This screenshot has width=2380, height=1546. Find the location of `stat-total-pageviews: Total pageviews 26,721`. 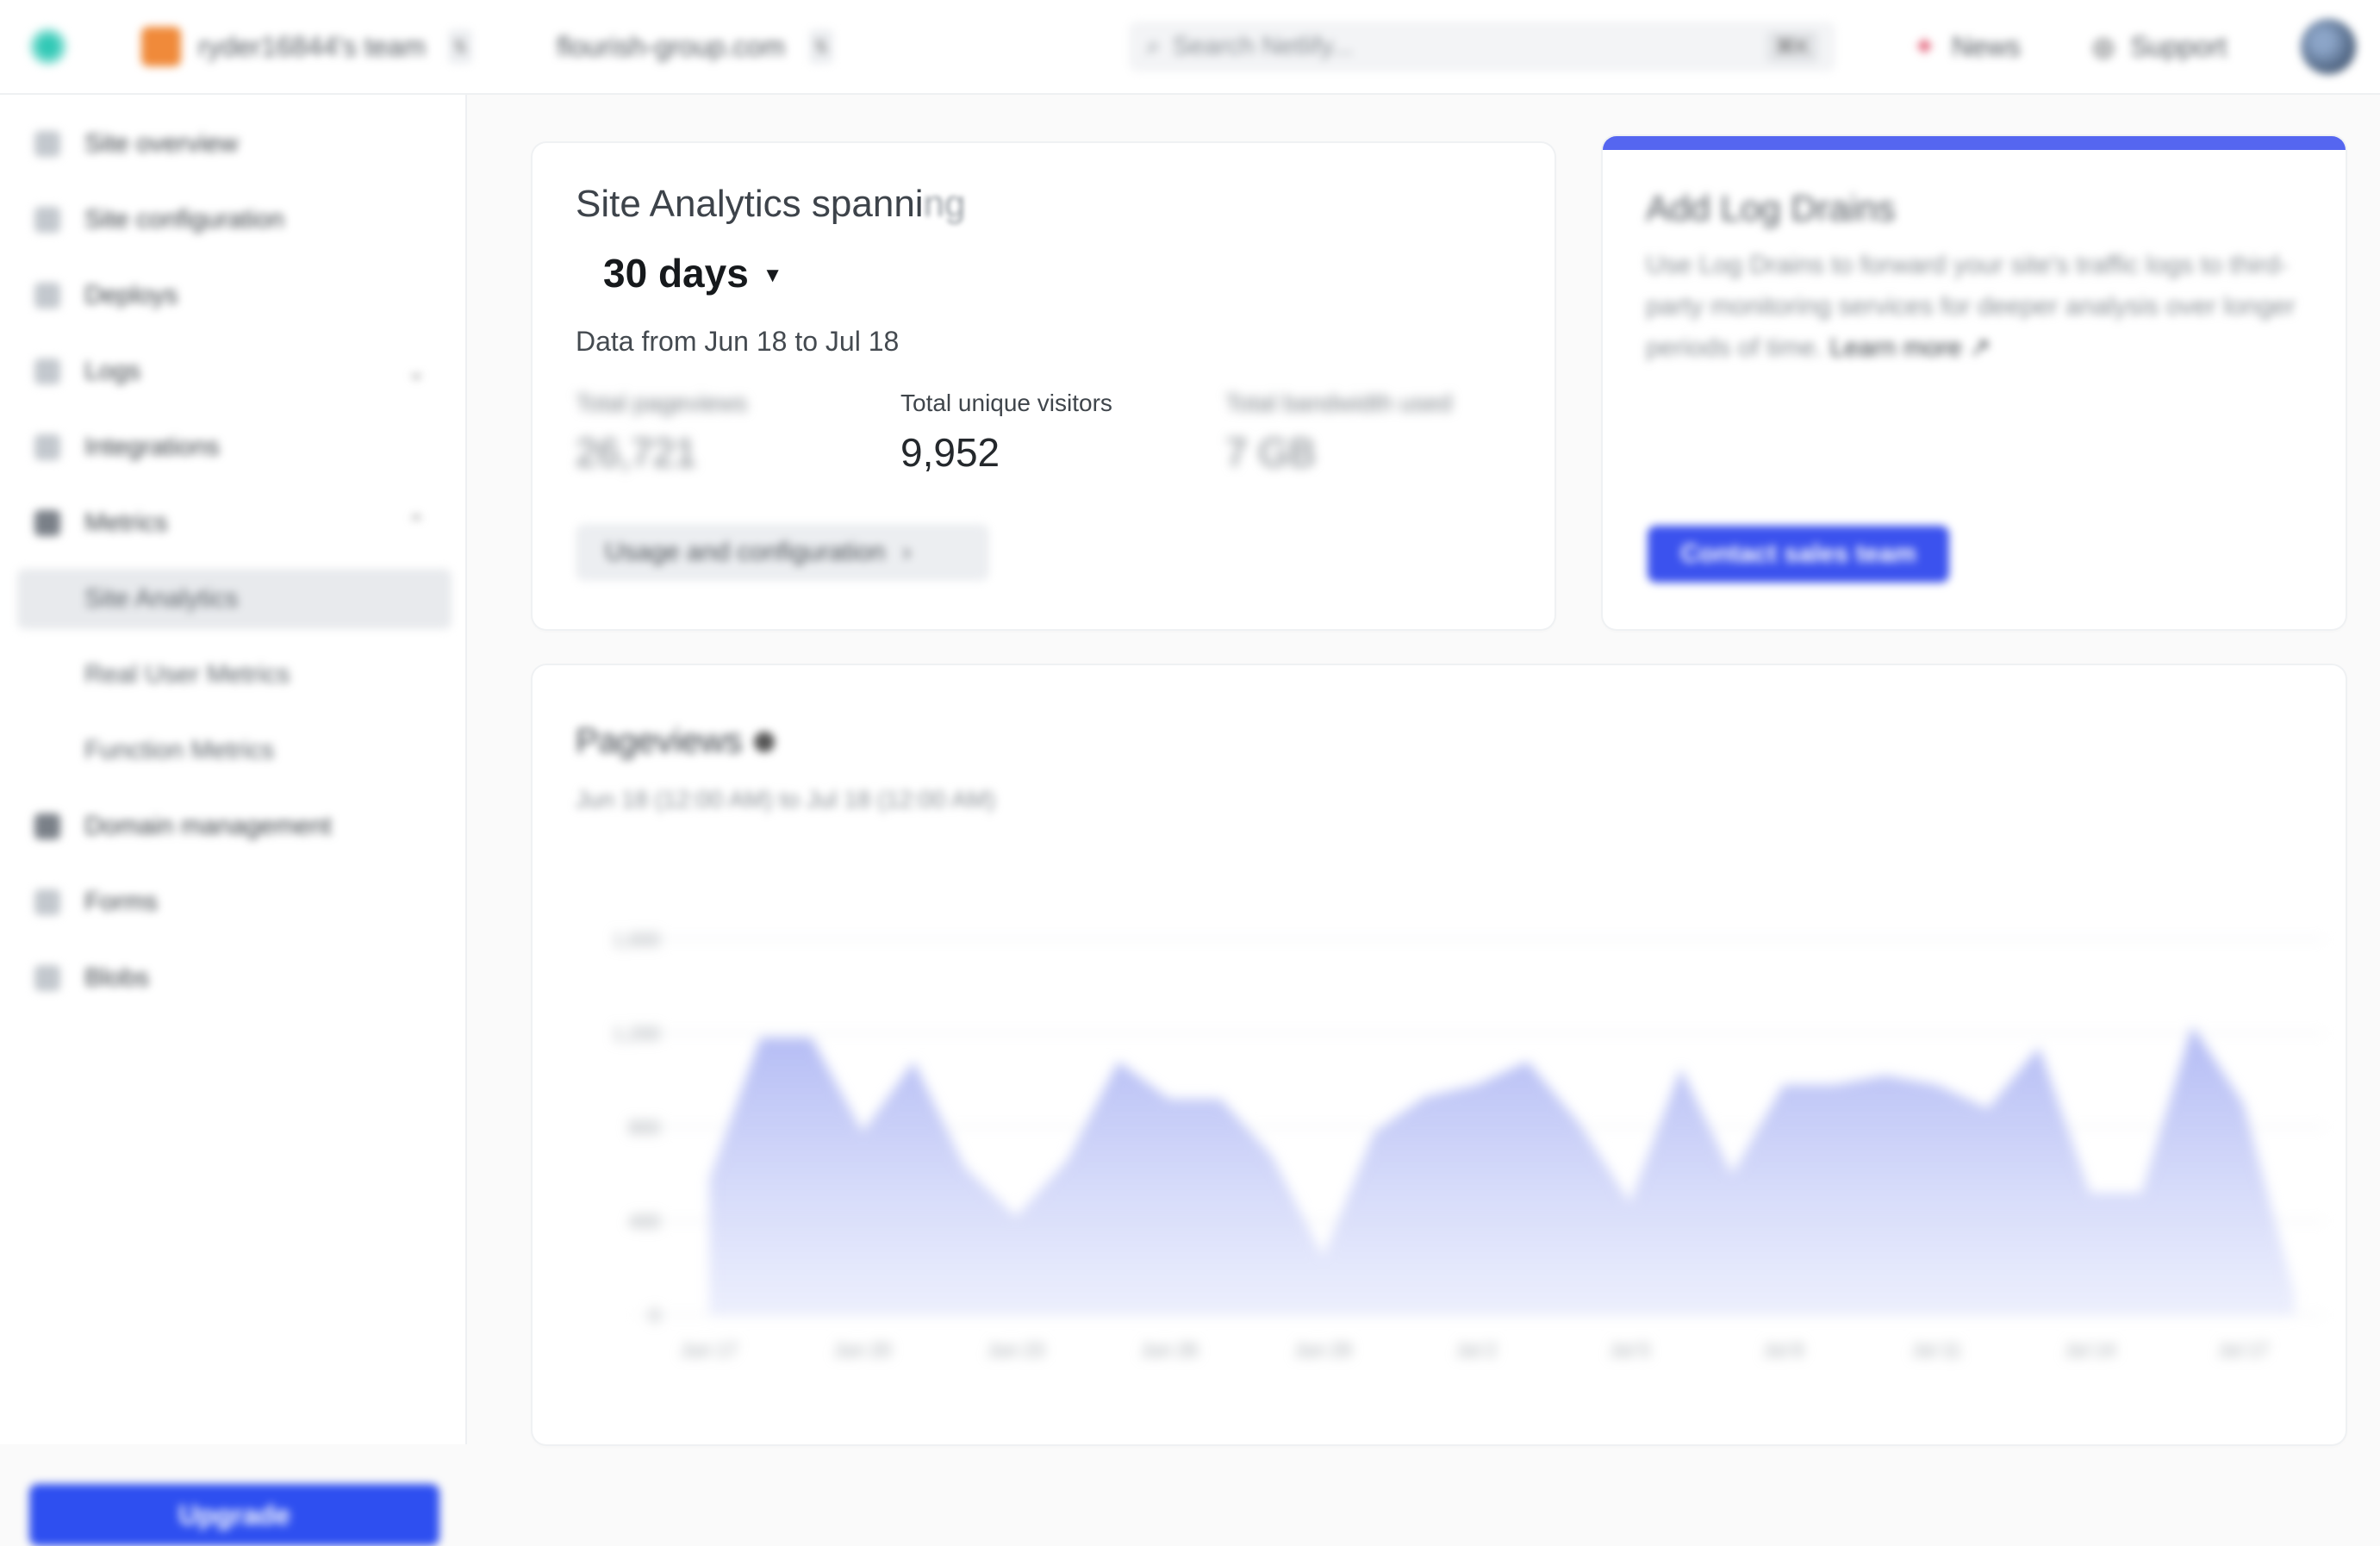

stat-total-pageviews: Total pageviews 26,721 is located at coordinates (661, 433).